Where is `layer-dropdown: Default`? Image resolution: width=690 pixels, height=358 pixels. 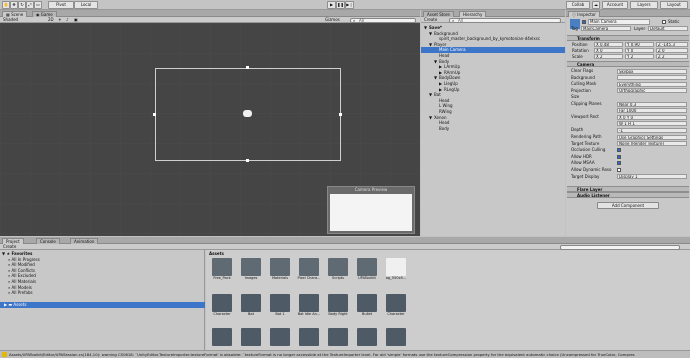 layer-dropdown: Default is located at coordinates (668, 28).